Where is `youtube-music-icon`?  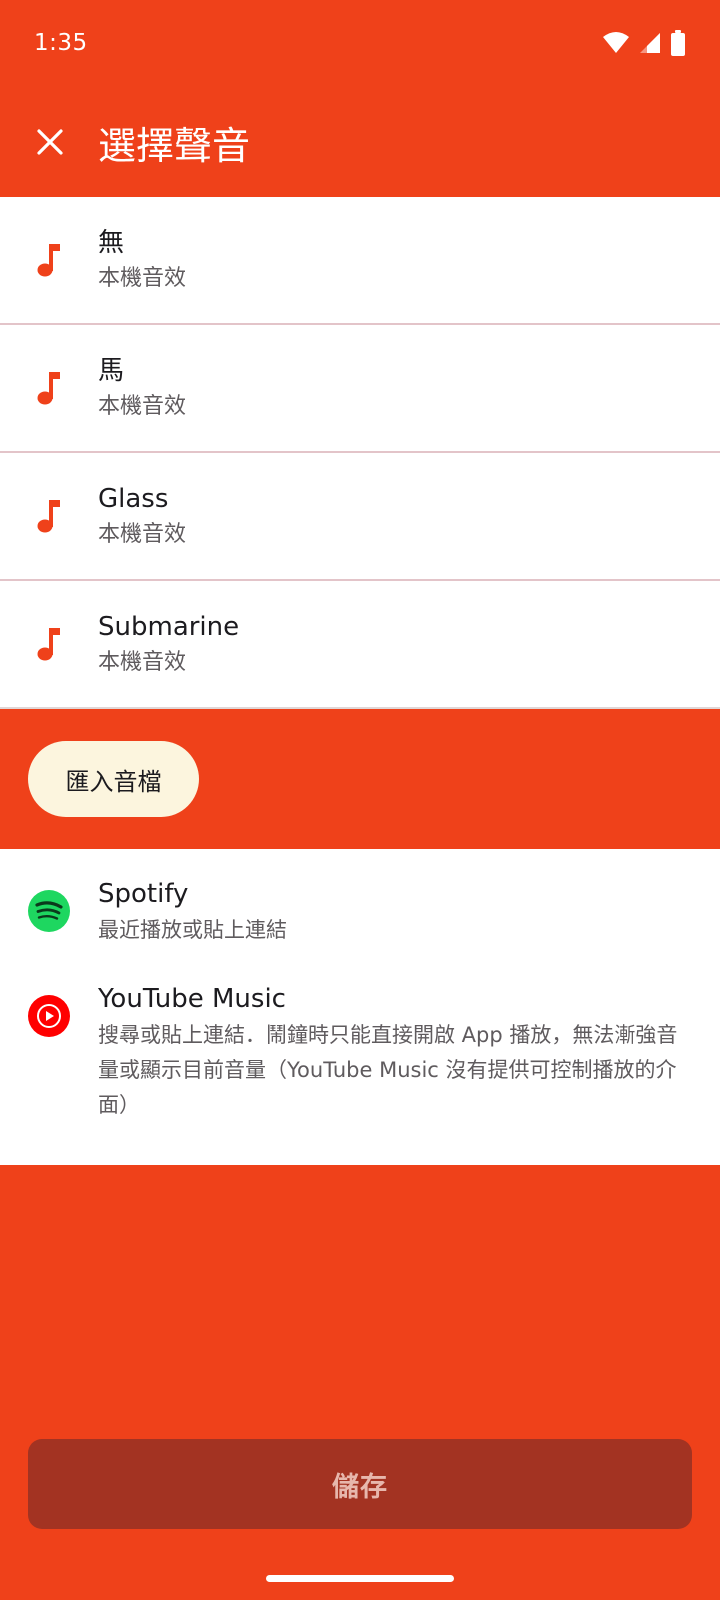
youtube-music-icon is located at coordinates (49, 1016).